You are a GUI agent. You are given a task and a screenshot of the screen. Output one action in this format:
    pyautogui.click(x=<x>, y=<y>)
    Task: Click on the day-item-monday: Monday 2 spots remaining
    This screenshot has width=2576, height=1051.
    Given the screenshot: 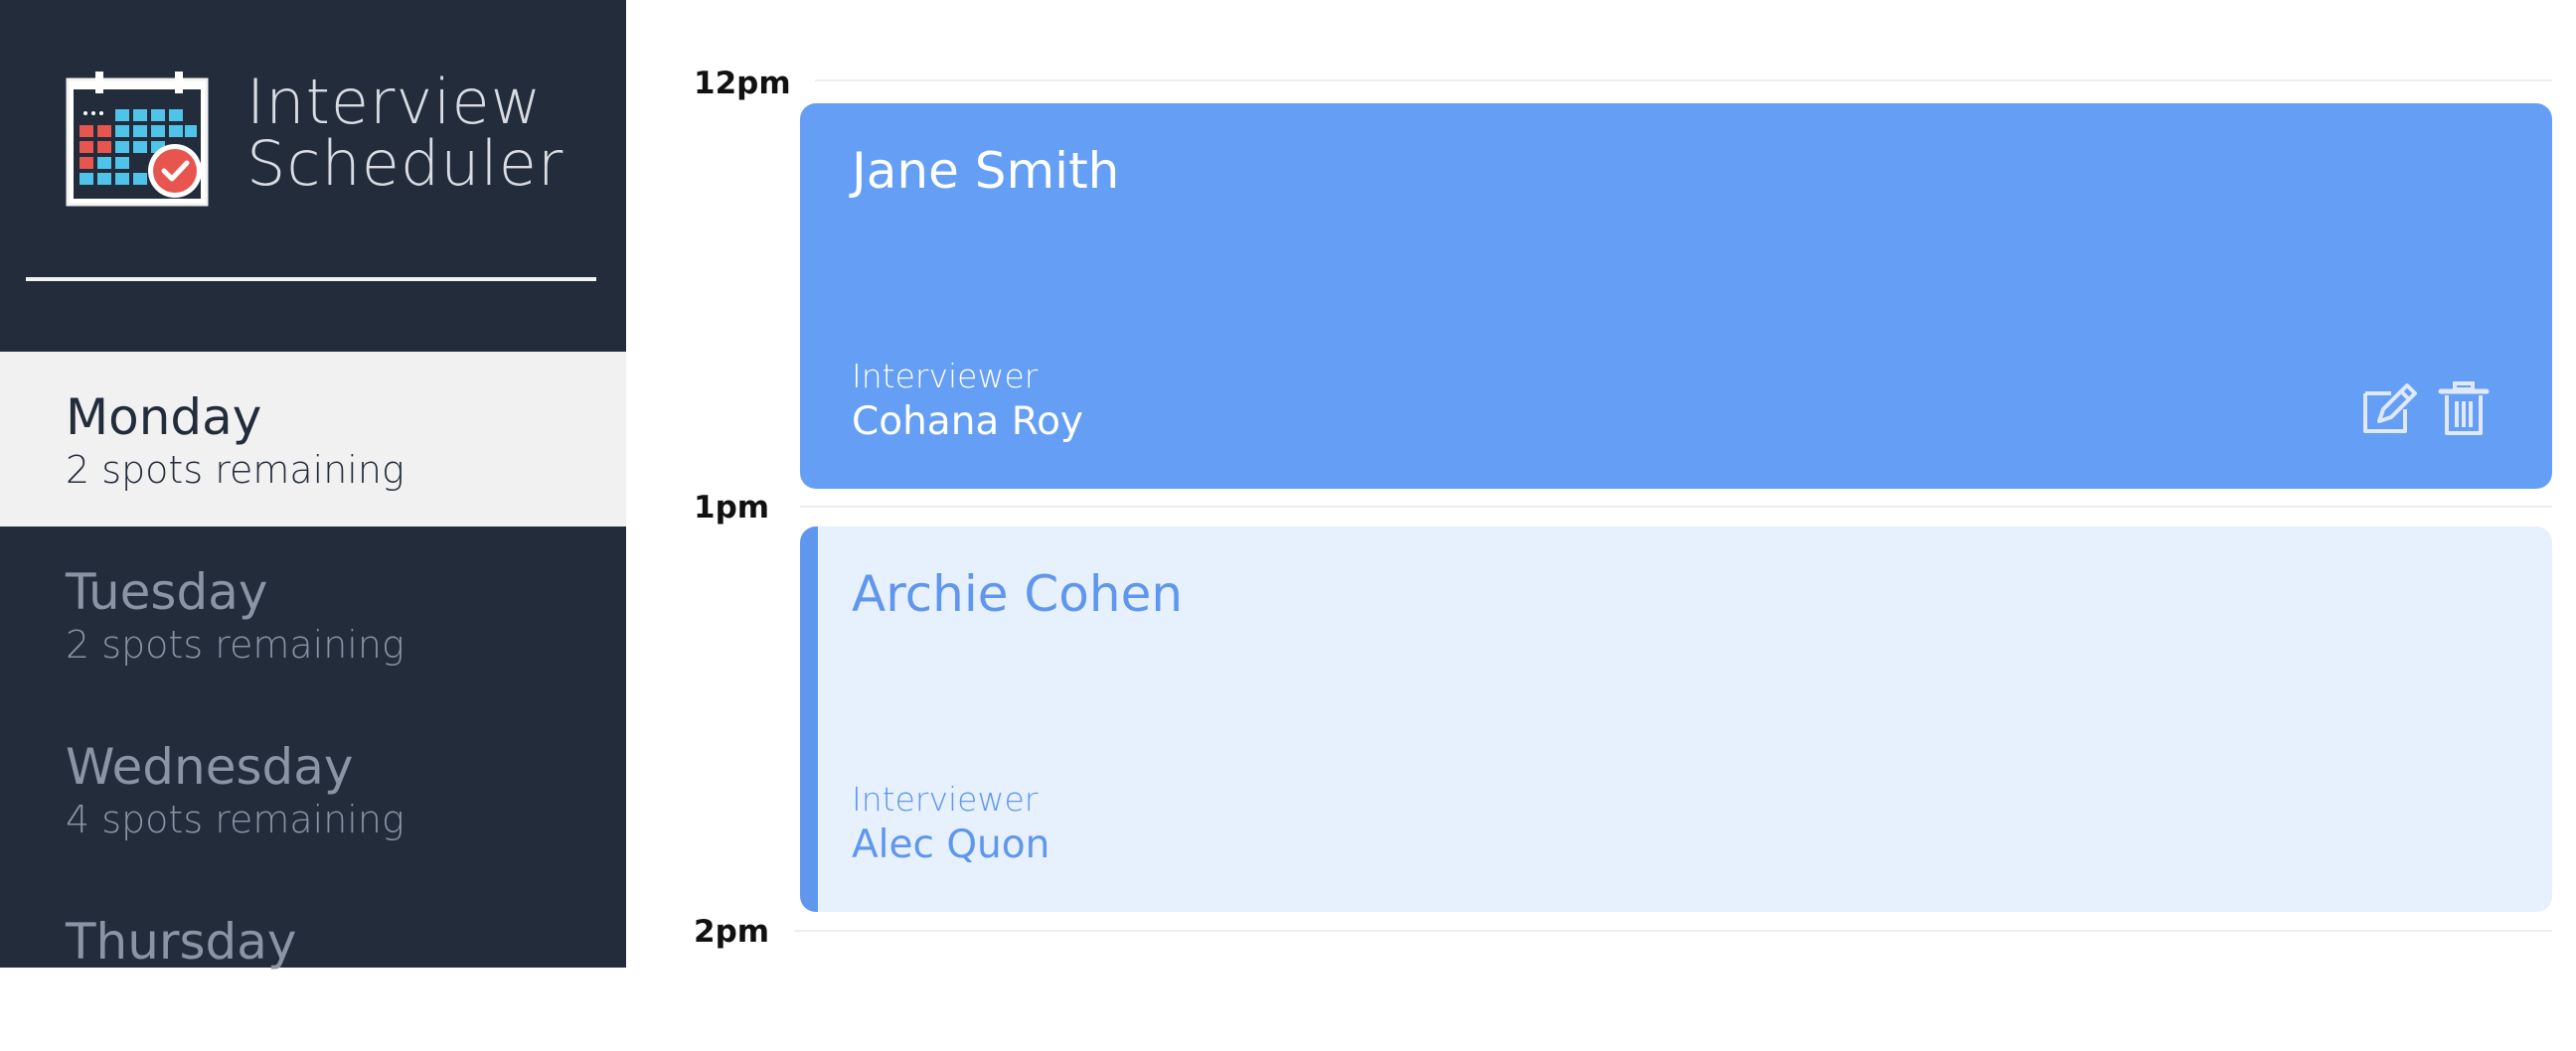 What is the action you would take?
    pyautogui.click(x=313, y=439)
    